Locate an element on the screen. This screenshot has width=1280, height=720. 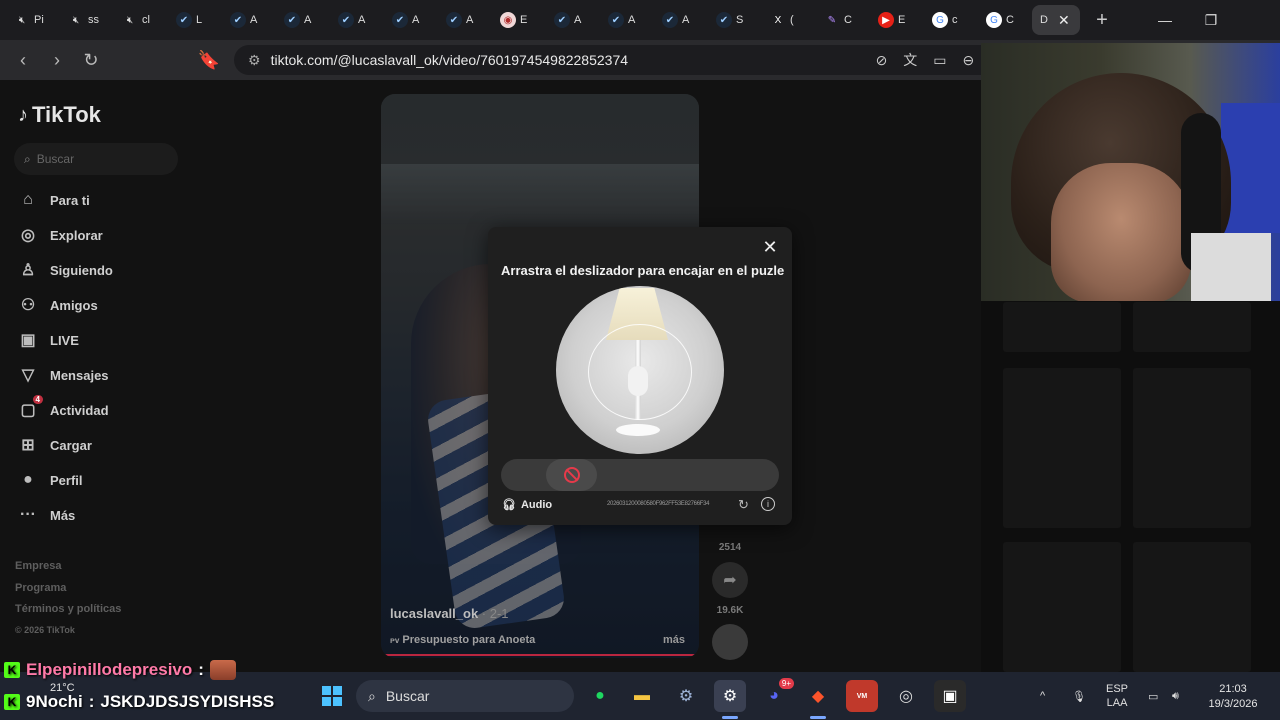
video-progress-bar is located at coordinates (540, 655).